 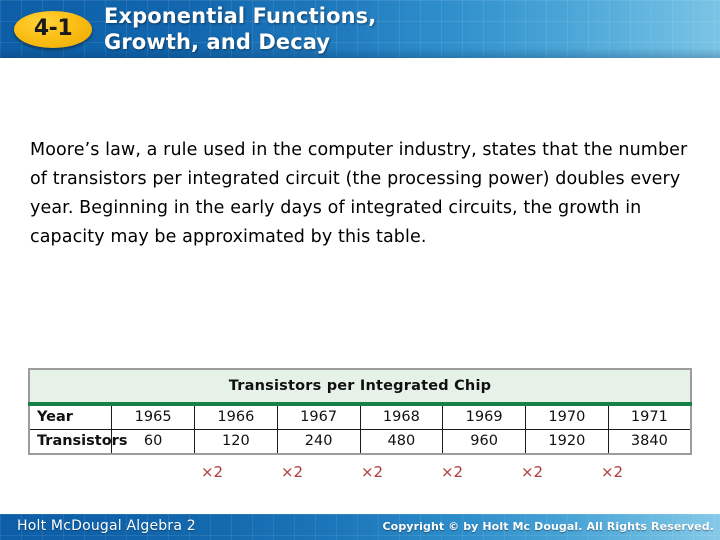 I want to click on table-cell: 1965, so click(x=153, y=416).